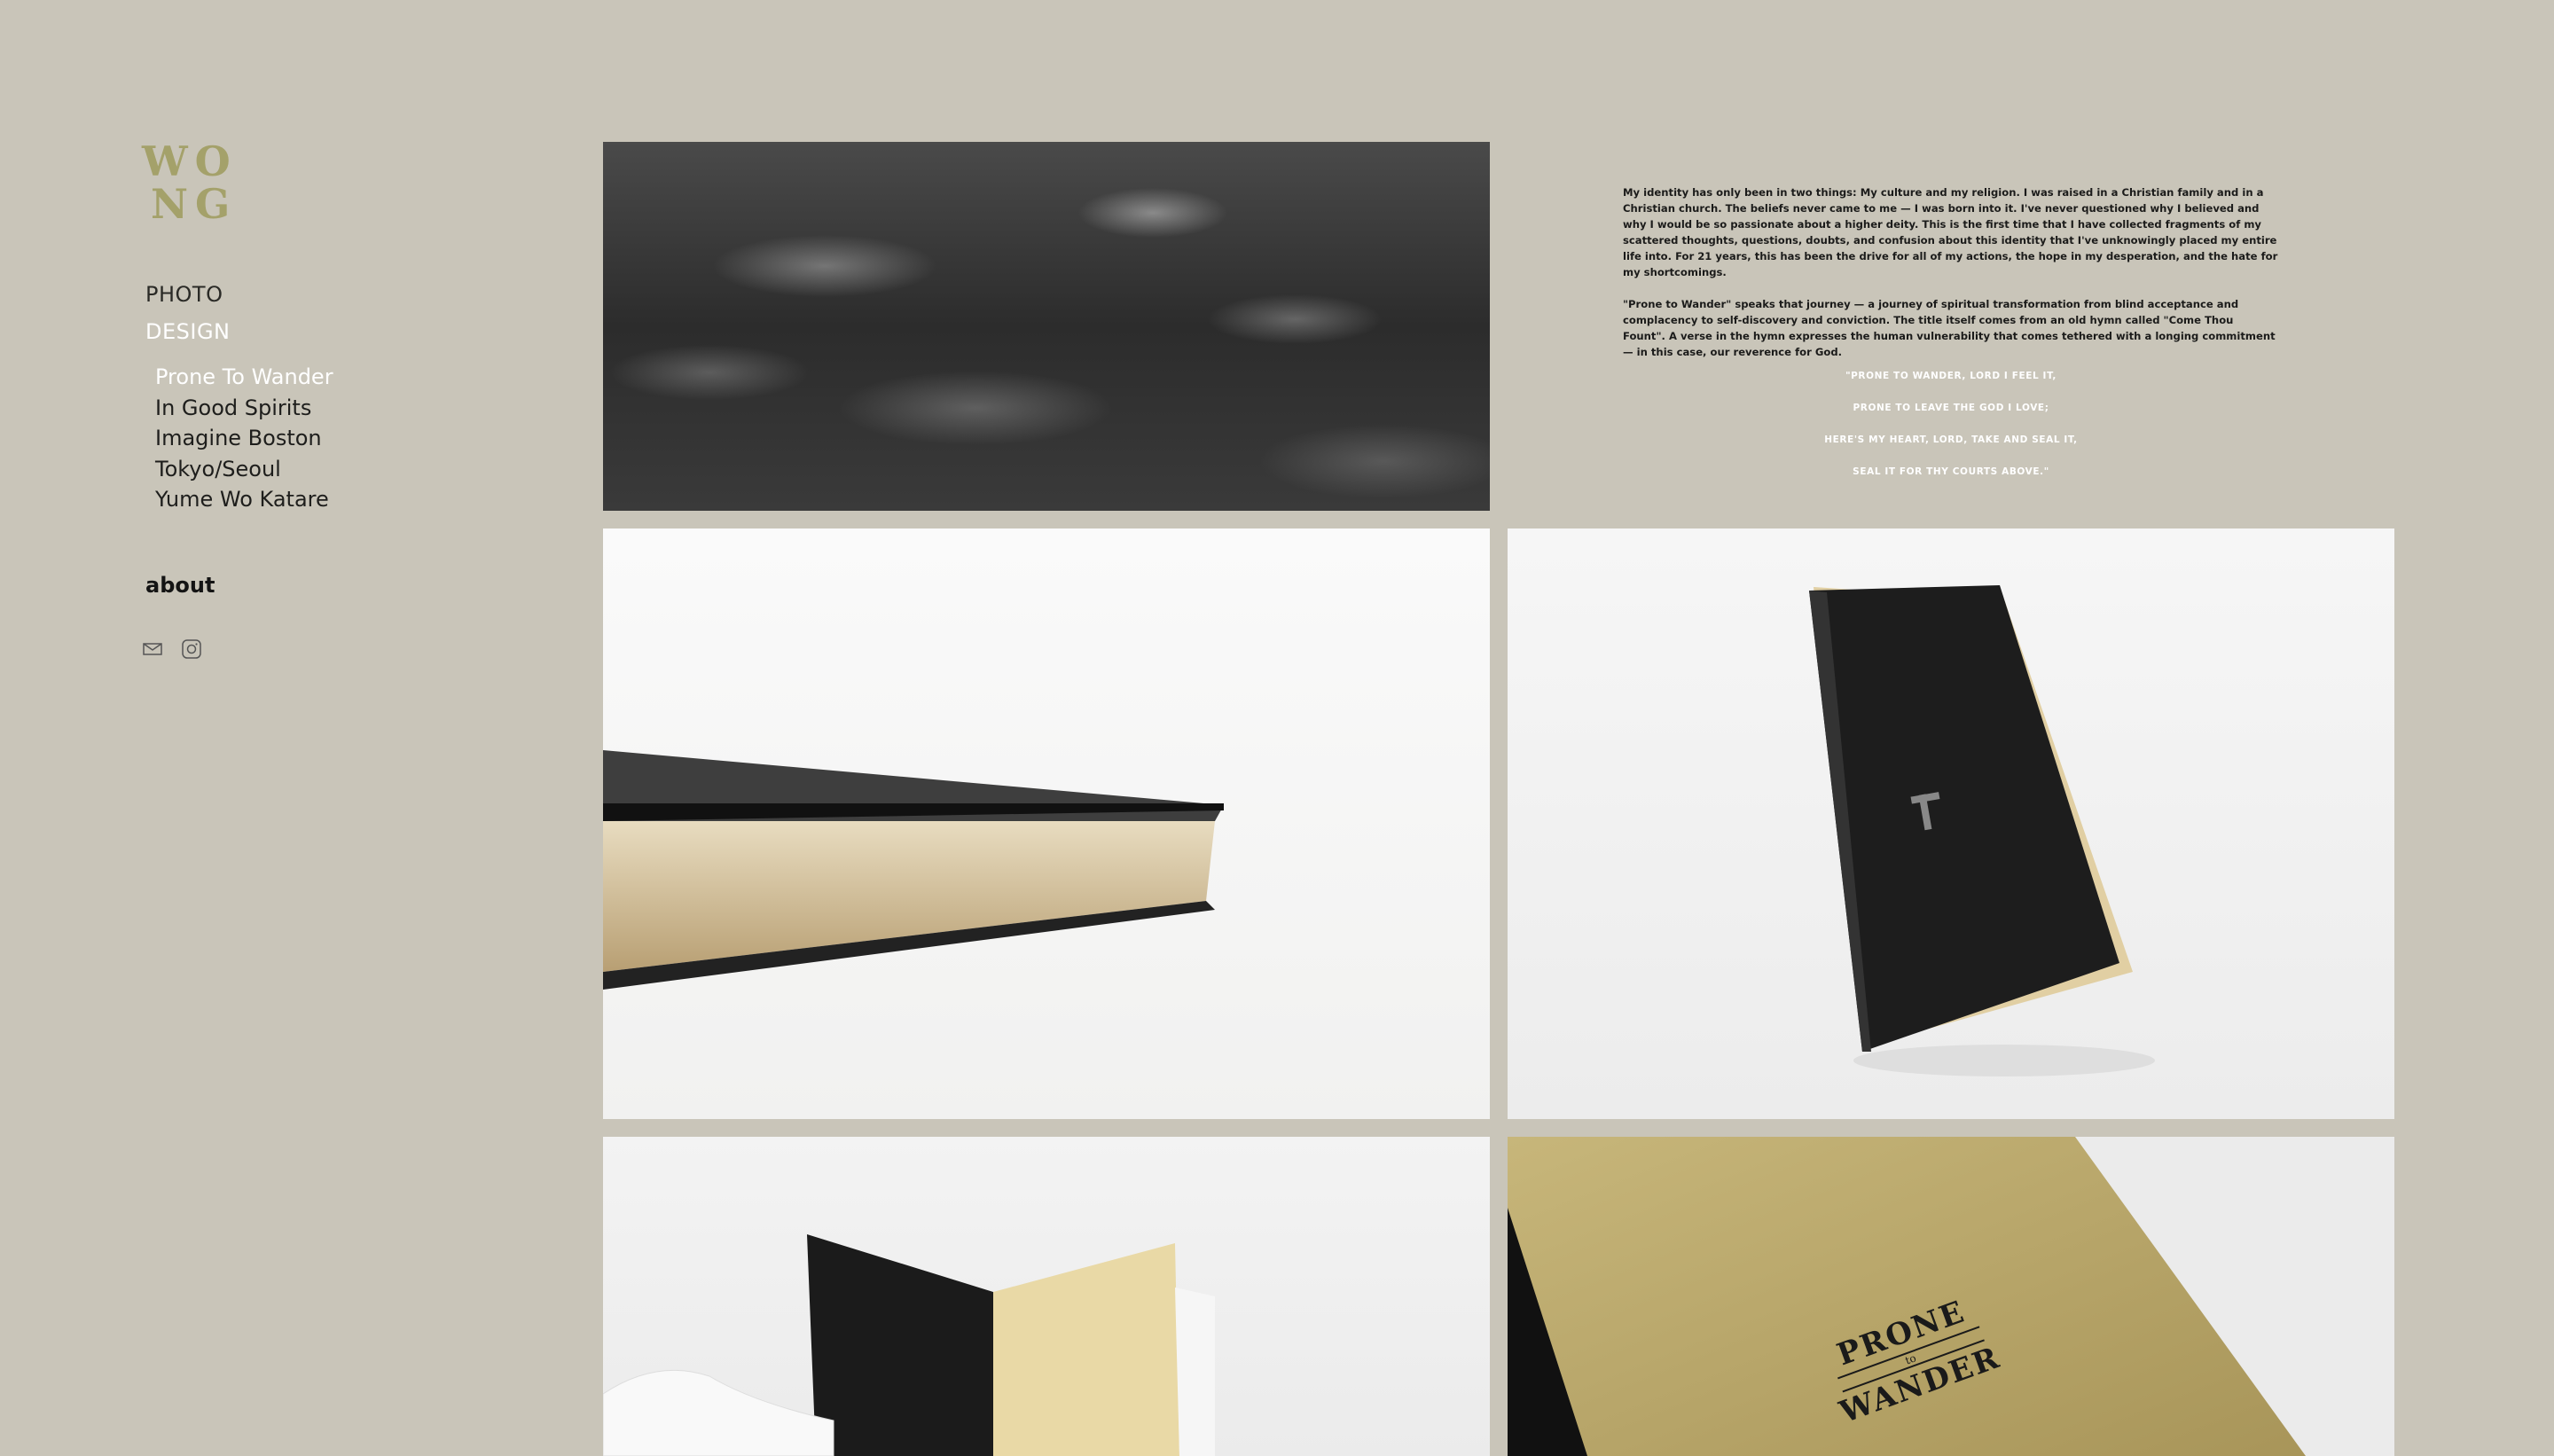 Image resolution: width=2554 pixels, height=1456 pixels. I want to click on nav-photo: PHOTO, so click(184, 294).